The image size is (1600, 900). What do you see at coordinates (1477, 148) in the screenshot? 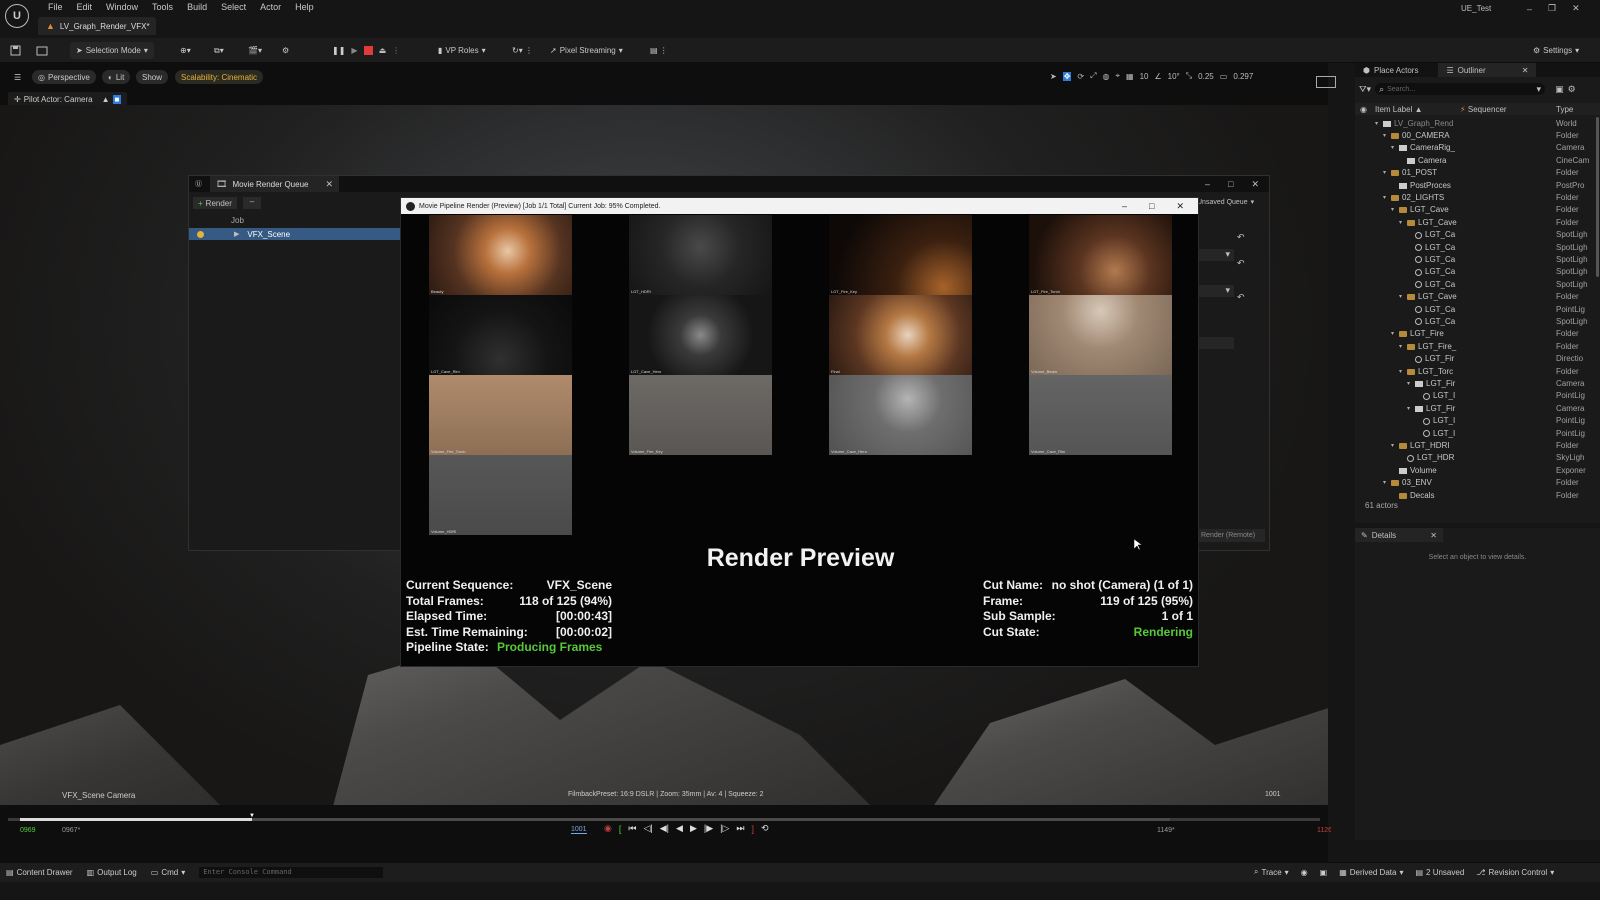
I see `outliner-row: ▾ CameraRig_ Camera` at bounding box center [1477, 148].